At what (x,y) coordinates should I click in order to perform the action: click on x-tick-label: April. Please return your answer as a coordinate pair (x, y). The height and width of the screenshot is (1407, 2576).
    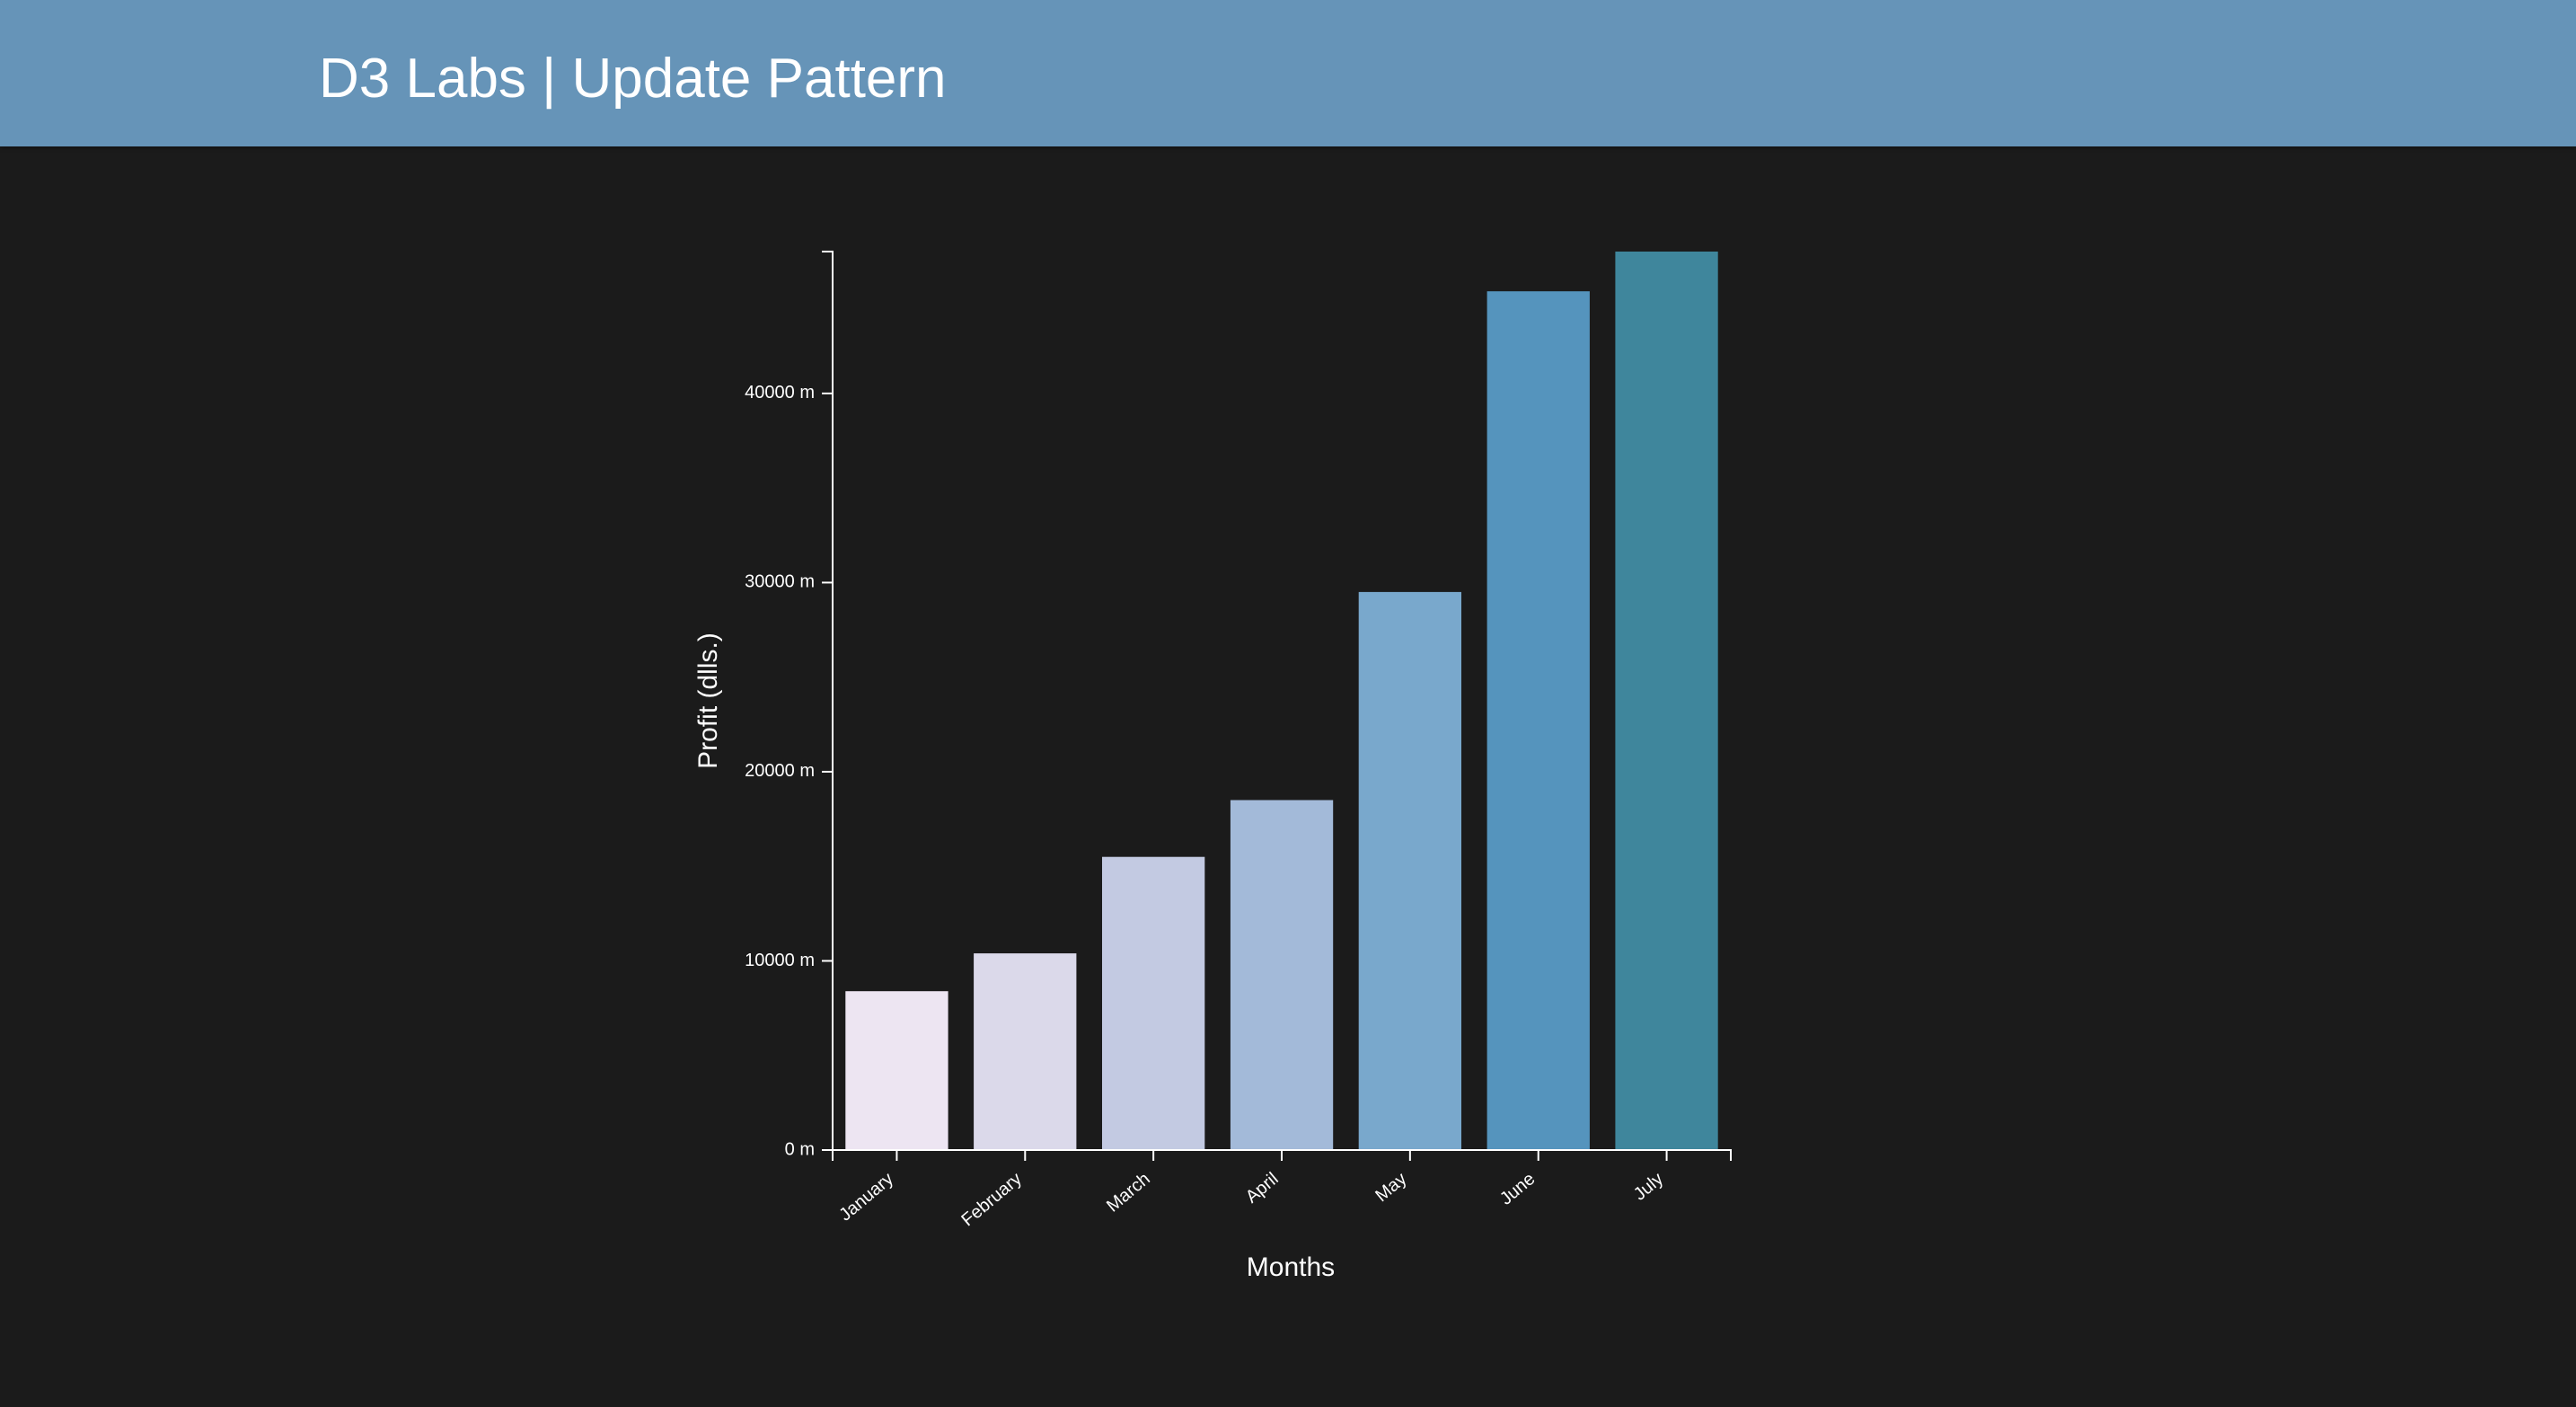
    Looking at the image, I should click on (1262, 1188).